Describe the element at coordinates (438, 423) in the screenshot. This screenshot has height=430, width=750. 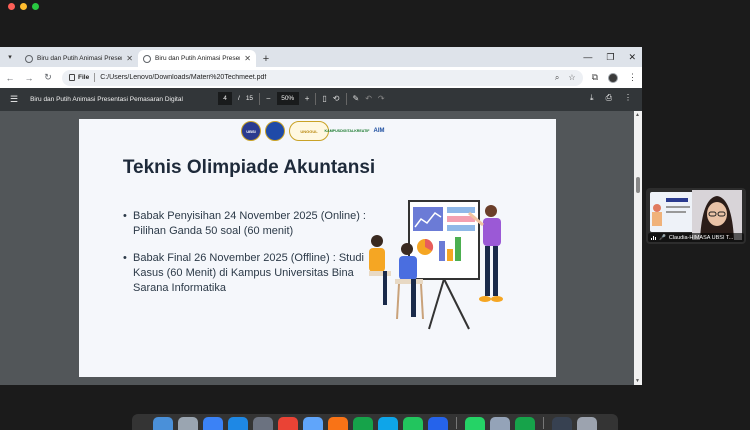
I see `zoom-icon` at that location.